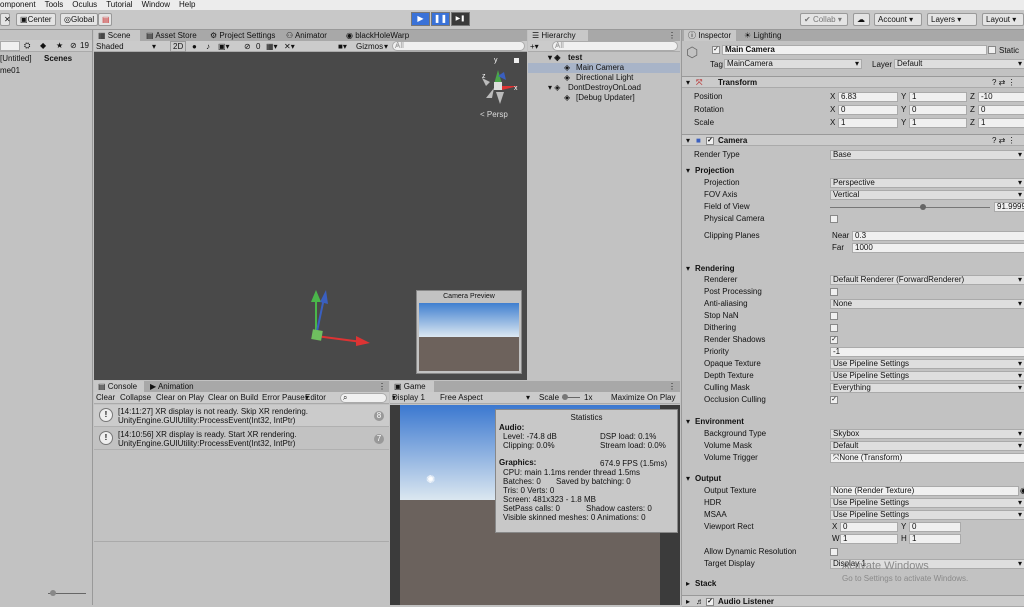 The image size is (1024, 607). What do you see at coordinates (927, 515) in the screenshot?
I see `msaa-dropdown: Use Pipeline Settings ▾` at bounding box center [927, 515].